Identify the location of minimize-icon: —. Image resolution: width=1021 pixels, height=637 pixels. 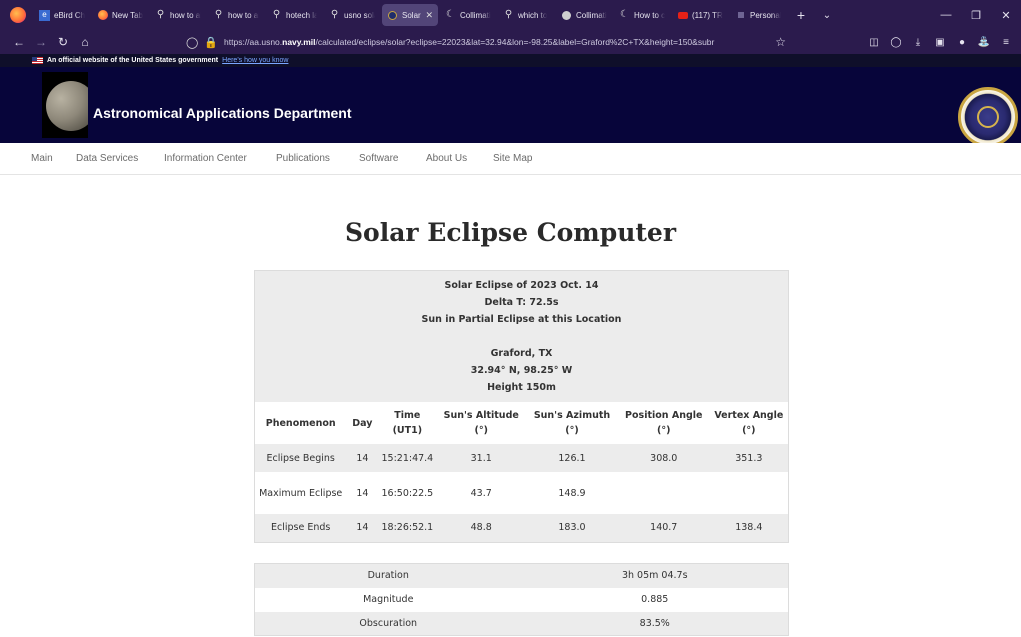
(946, 15).